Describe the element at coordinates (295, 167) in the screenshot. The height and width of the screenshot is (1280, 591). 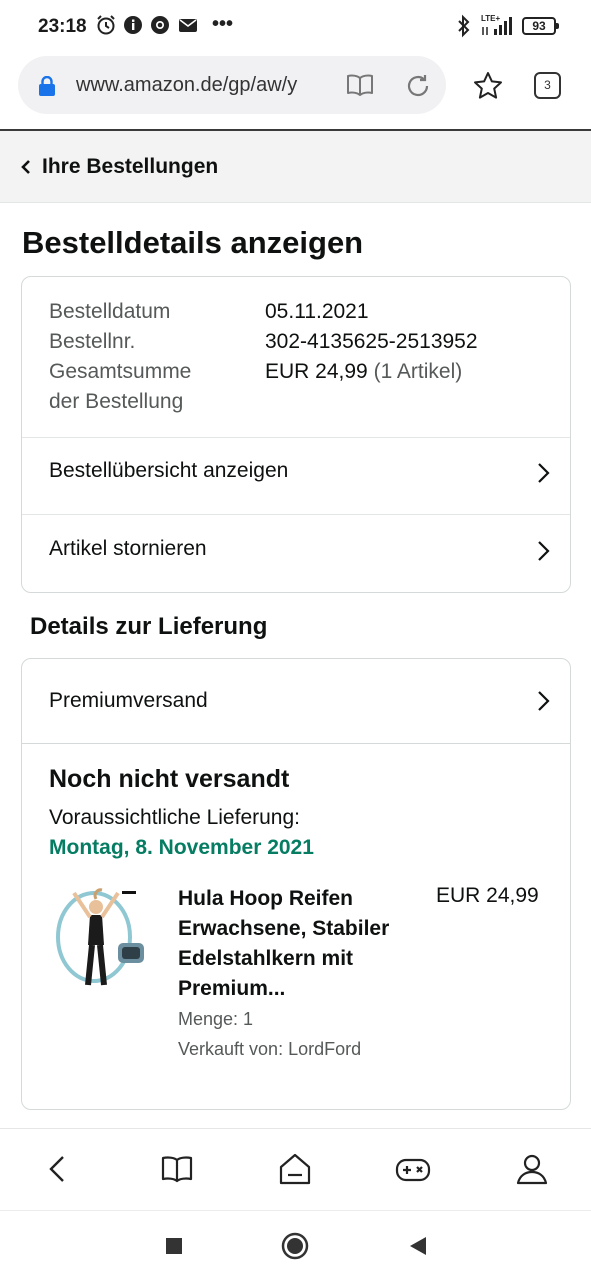
I see `back-to-orders-link: Ihre Bestellungen` at that location.